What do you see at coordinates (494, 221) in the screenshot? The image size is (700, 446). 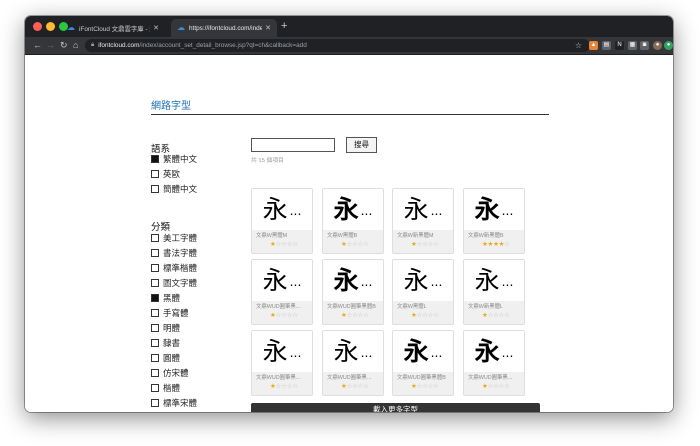 I see `font-card: 永... 文鼎W新黑體B ★★★★☆` at bounding box center [494, 221].